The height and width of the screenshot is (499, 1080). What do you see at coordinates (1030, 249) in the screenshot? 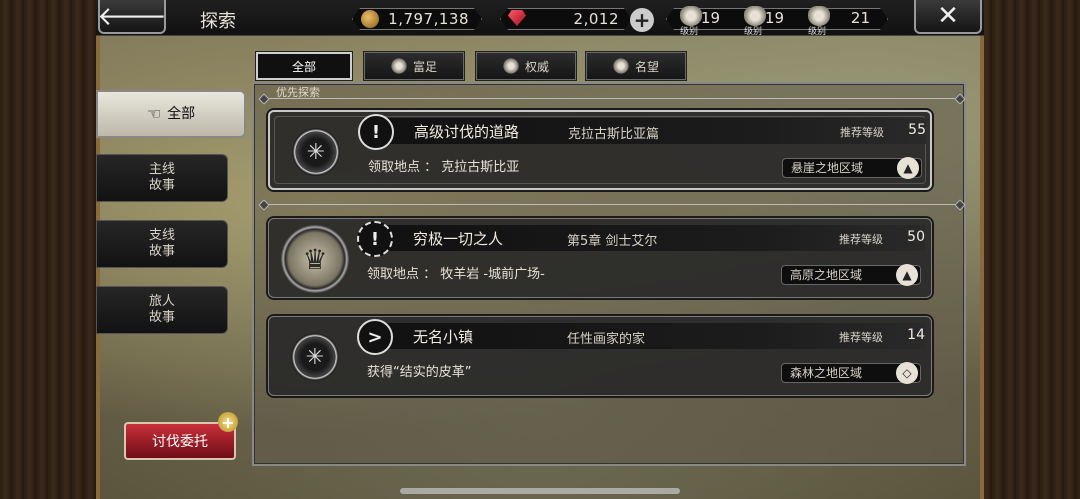
I see `right-frame` at bounding box center [1030, 249].